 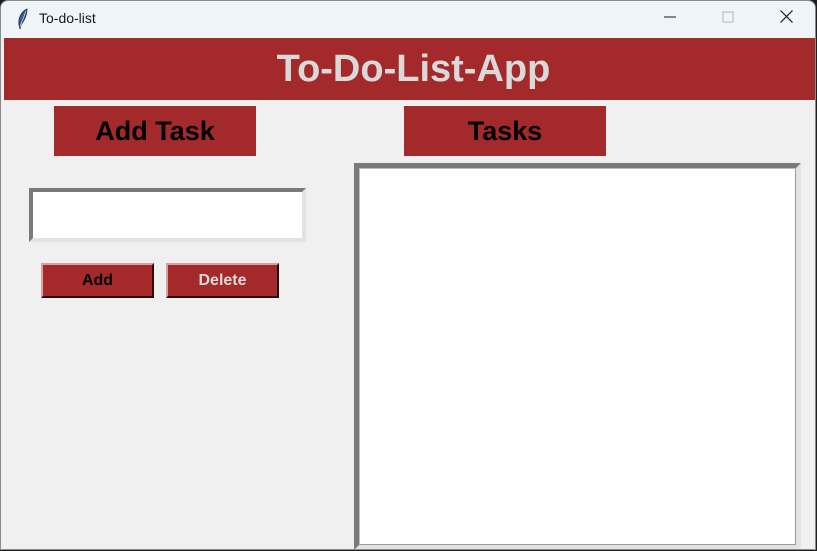 I want to click on minimize-icon, so click(x=670, y=19).